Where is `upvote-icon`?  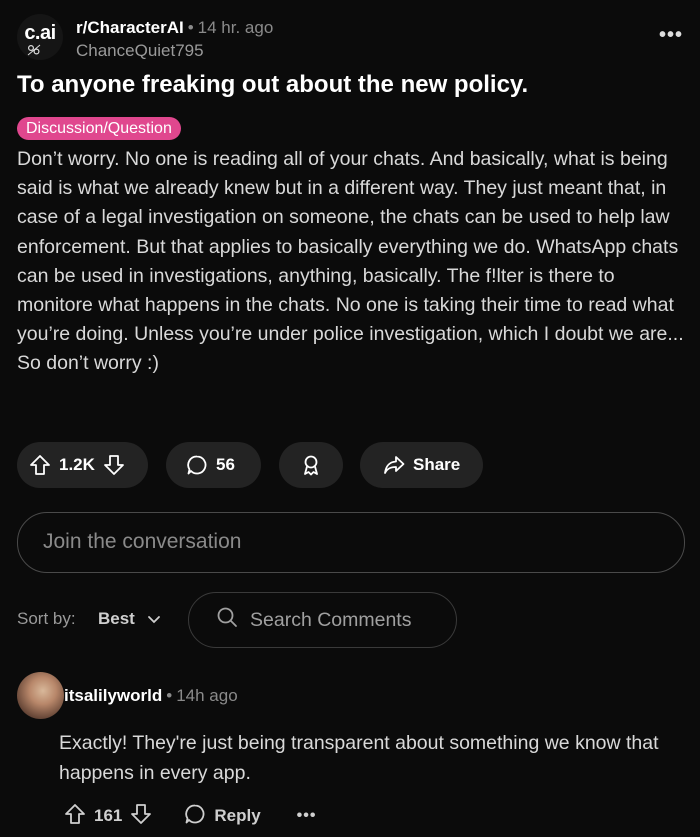
upvote-icon is located at coordinates (40, 465).